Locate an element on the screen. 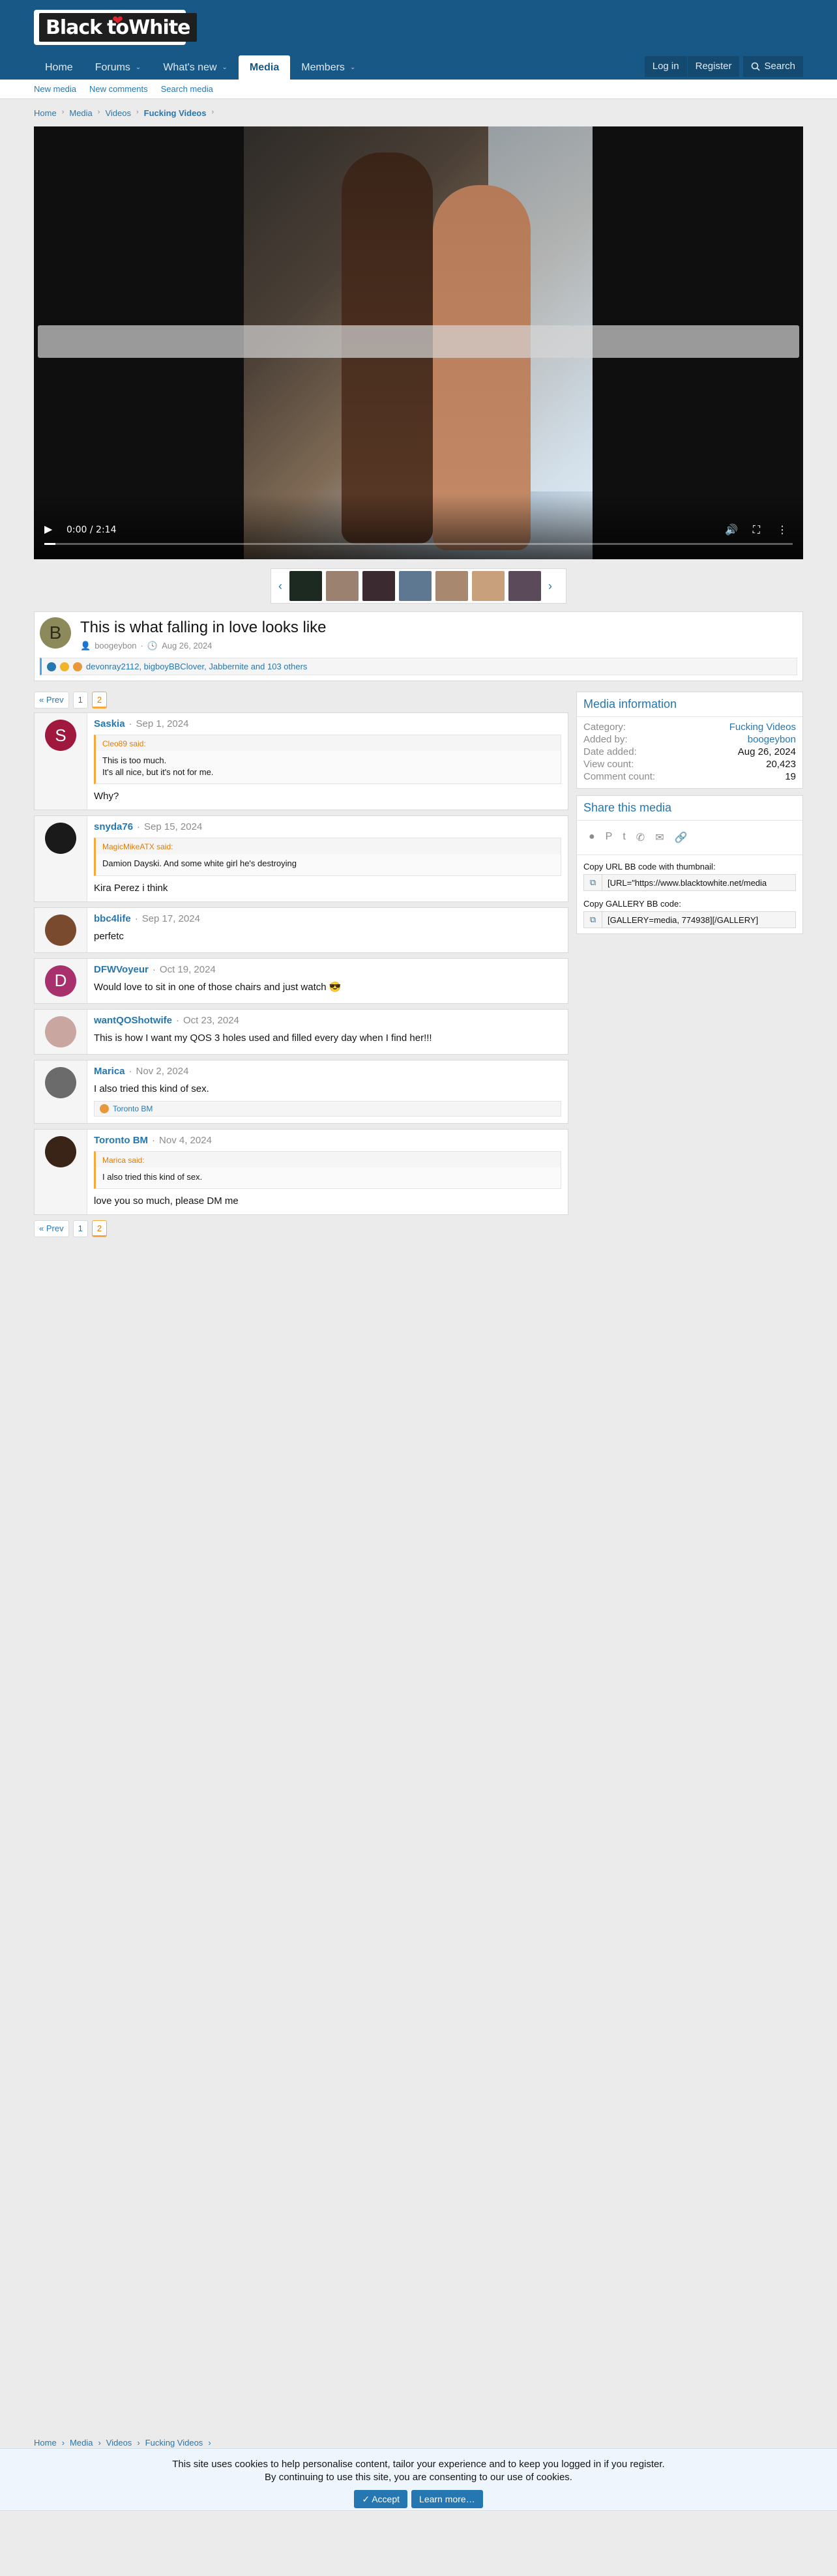 This screenshot has height=2576, width=837. comment-date: Oct 19, 2024 is located at coordinates (188, 969).